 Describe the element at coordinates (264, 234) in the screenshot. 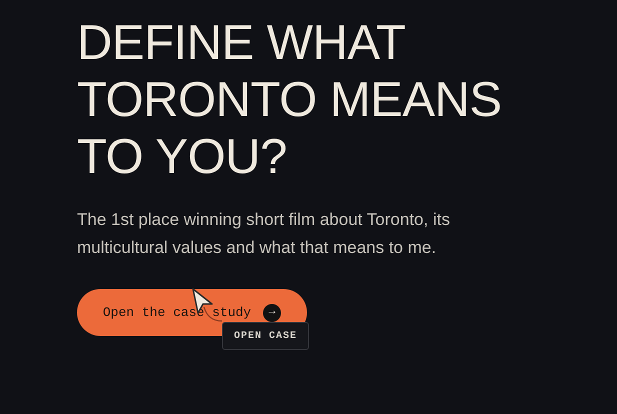

I see `description: The 1st place winning short film about Toronto, its multicultural values and what that means to me.` at that location.